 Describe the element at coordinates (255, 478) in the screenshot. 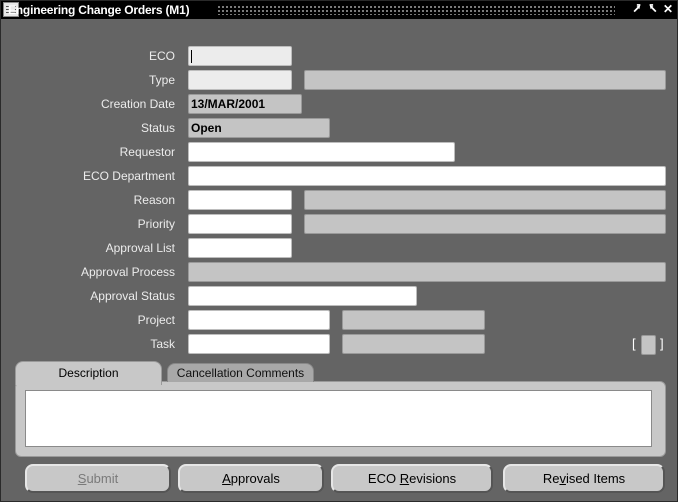

I see `approvals-label-post: pprovals` at that location.